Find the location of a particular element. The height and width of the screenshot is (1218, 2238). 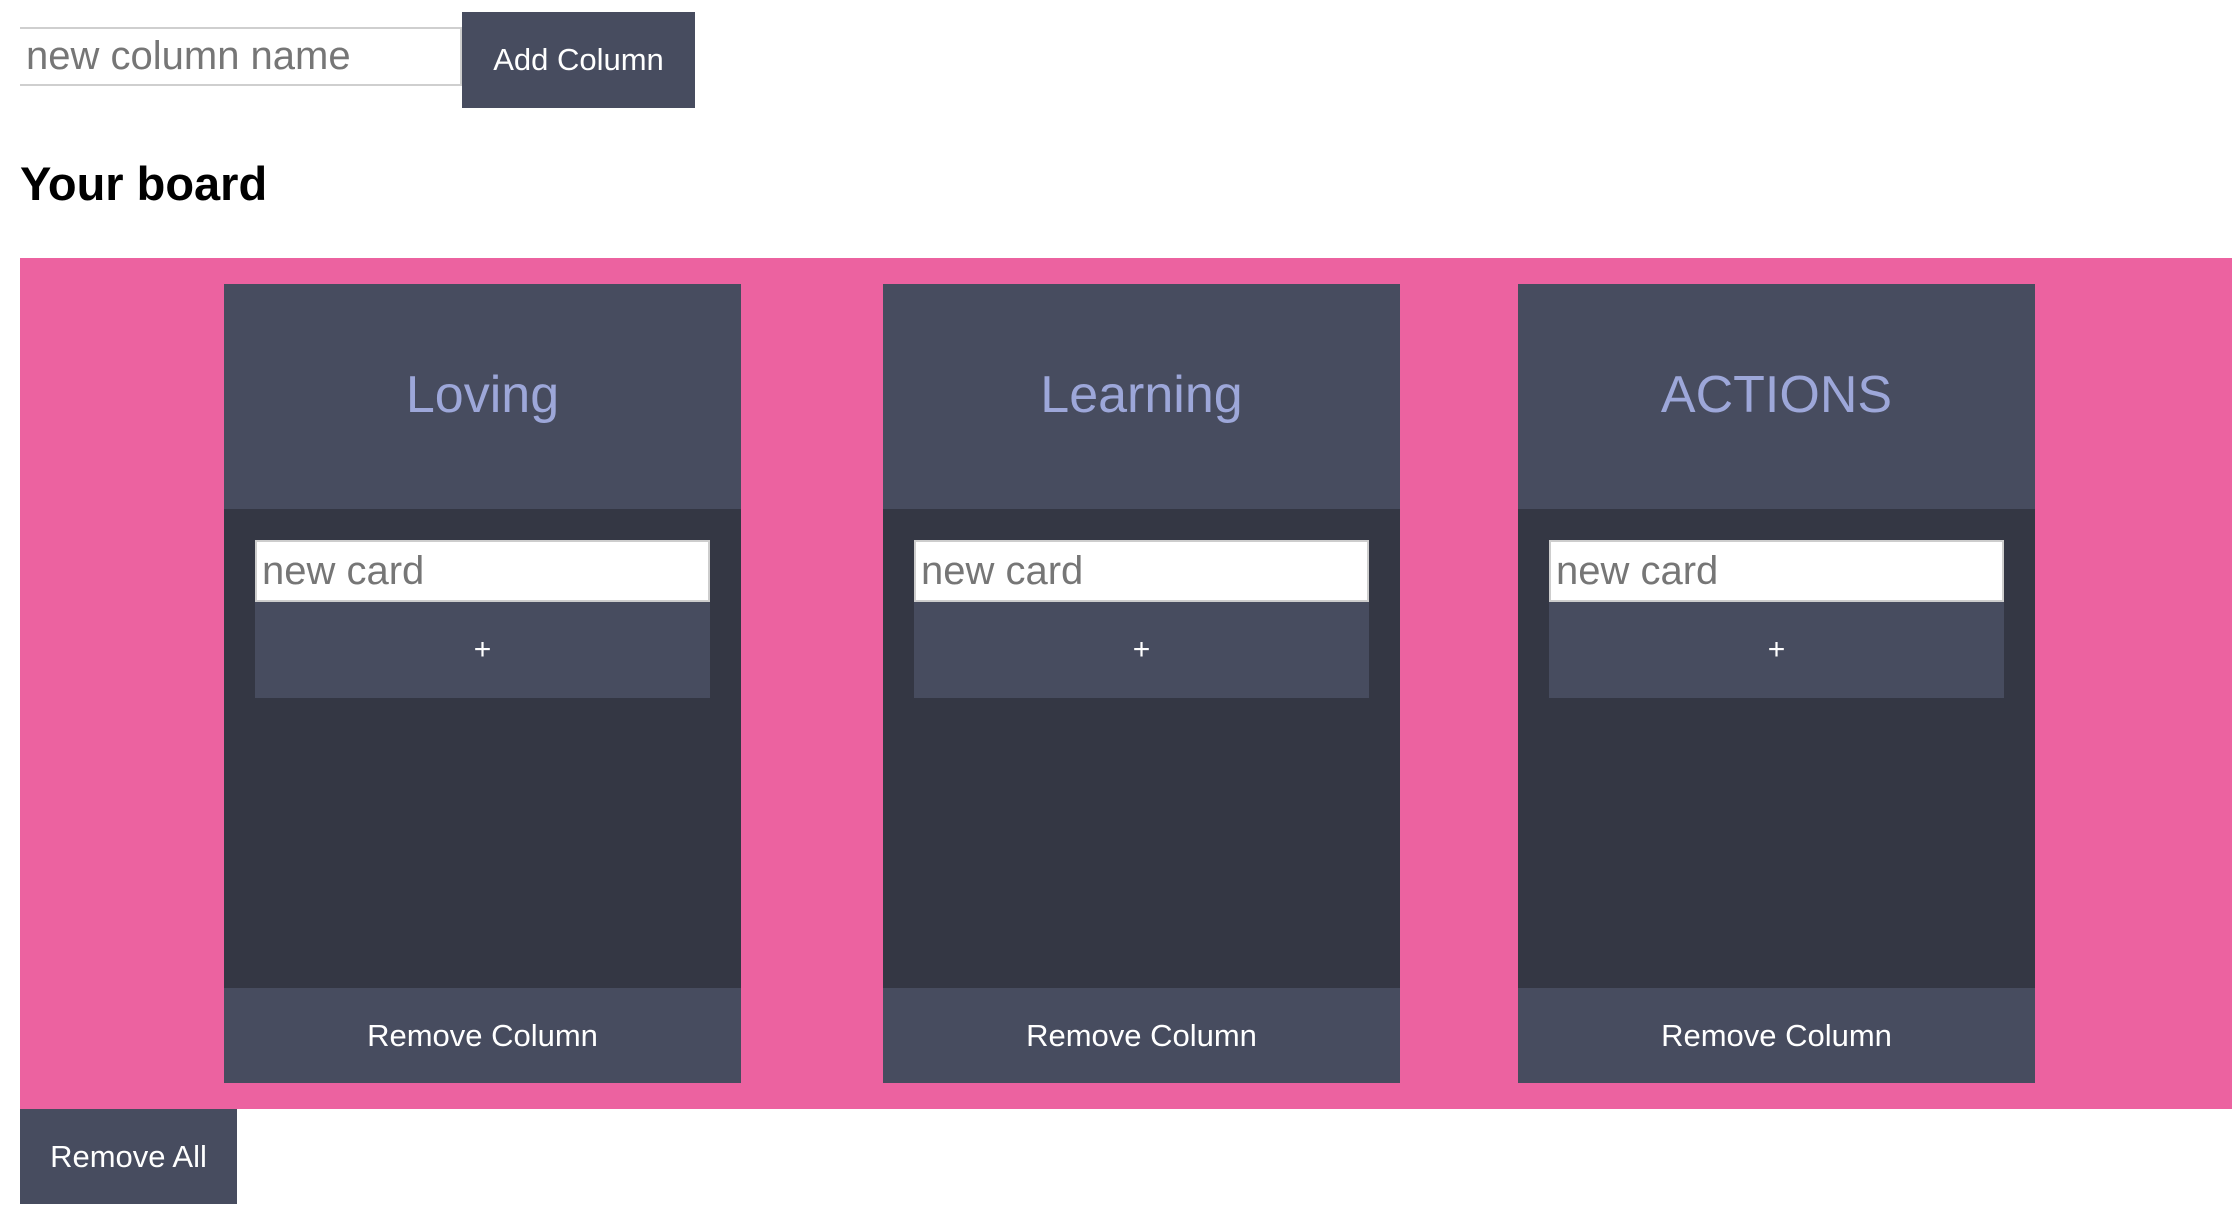

column-title: ACTIONS is located at coordinates (1776, 394).